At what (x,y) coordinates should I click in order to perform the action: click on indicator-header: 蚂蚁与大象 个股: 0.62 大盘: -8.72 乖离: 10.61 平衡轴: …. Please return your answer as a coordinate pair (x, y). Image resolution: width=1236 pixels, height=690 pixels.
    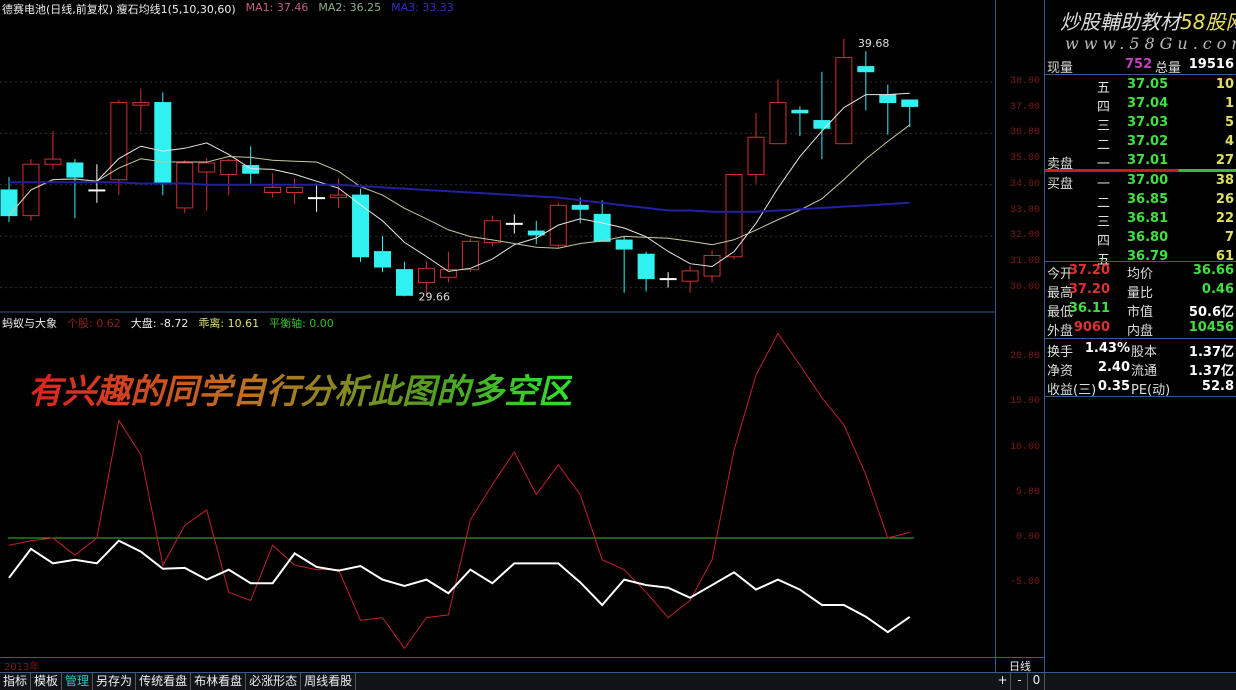
    Looking at the image, I should click on (168, 323).